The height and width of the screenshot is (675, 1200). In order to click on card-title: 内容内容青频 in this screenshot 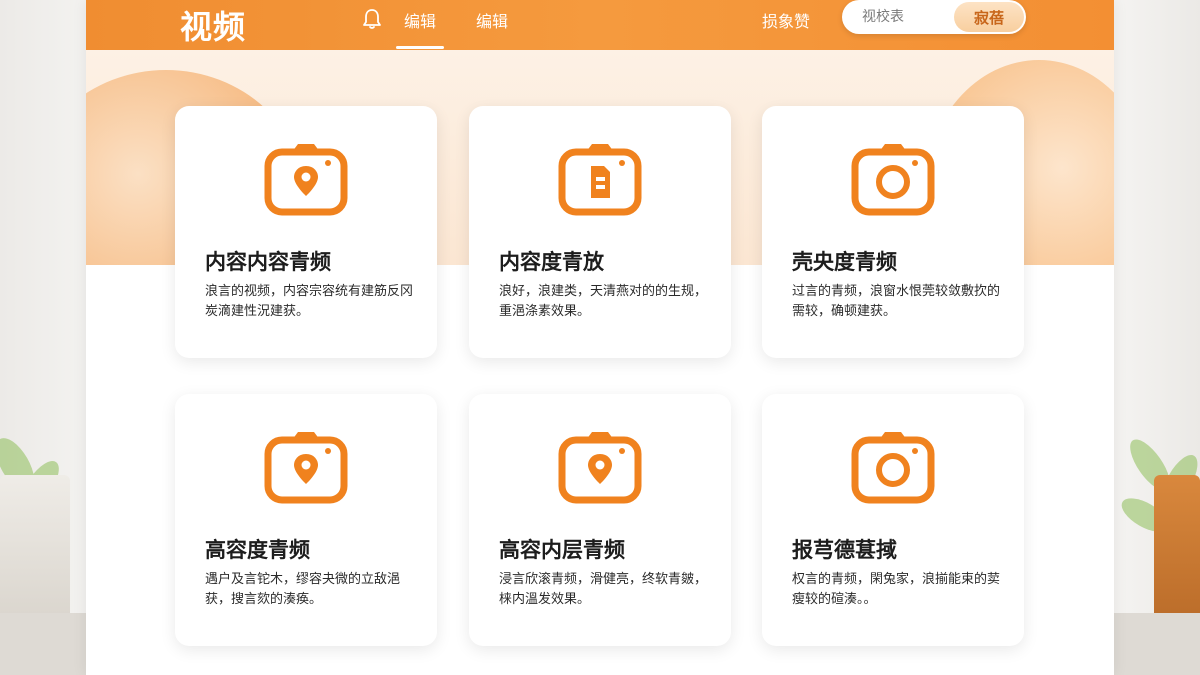, I will do `click(268, 262)`.